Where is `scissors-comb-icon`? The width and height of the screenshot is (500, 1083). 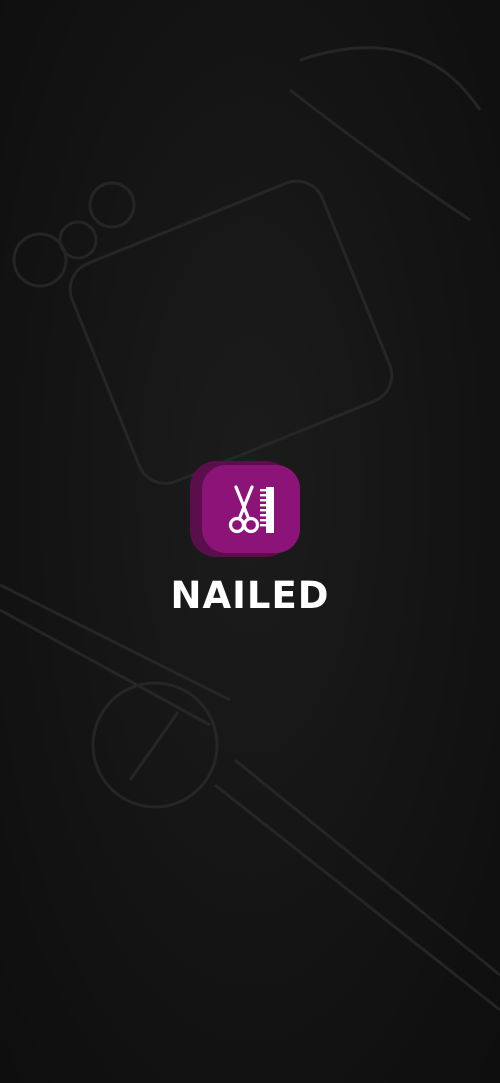 scissors-comb-icon is located at coordinates (251, 509).